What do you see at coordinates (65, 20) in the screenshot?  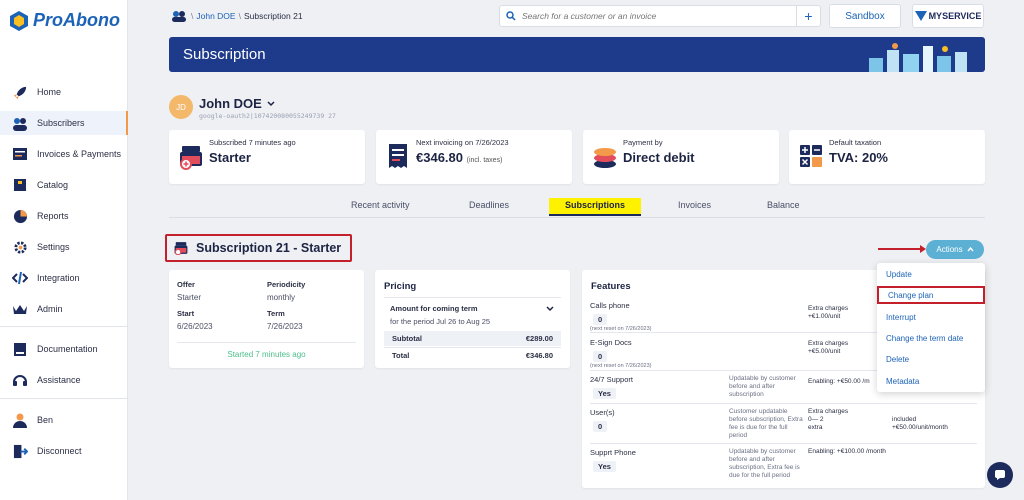 I see `app-logo: ProAbono` at bounding box center [65, 20].